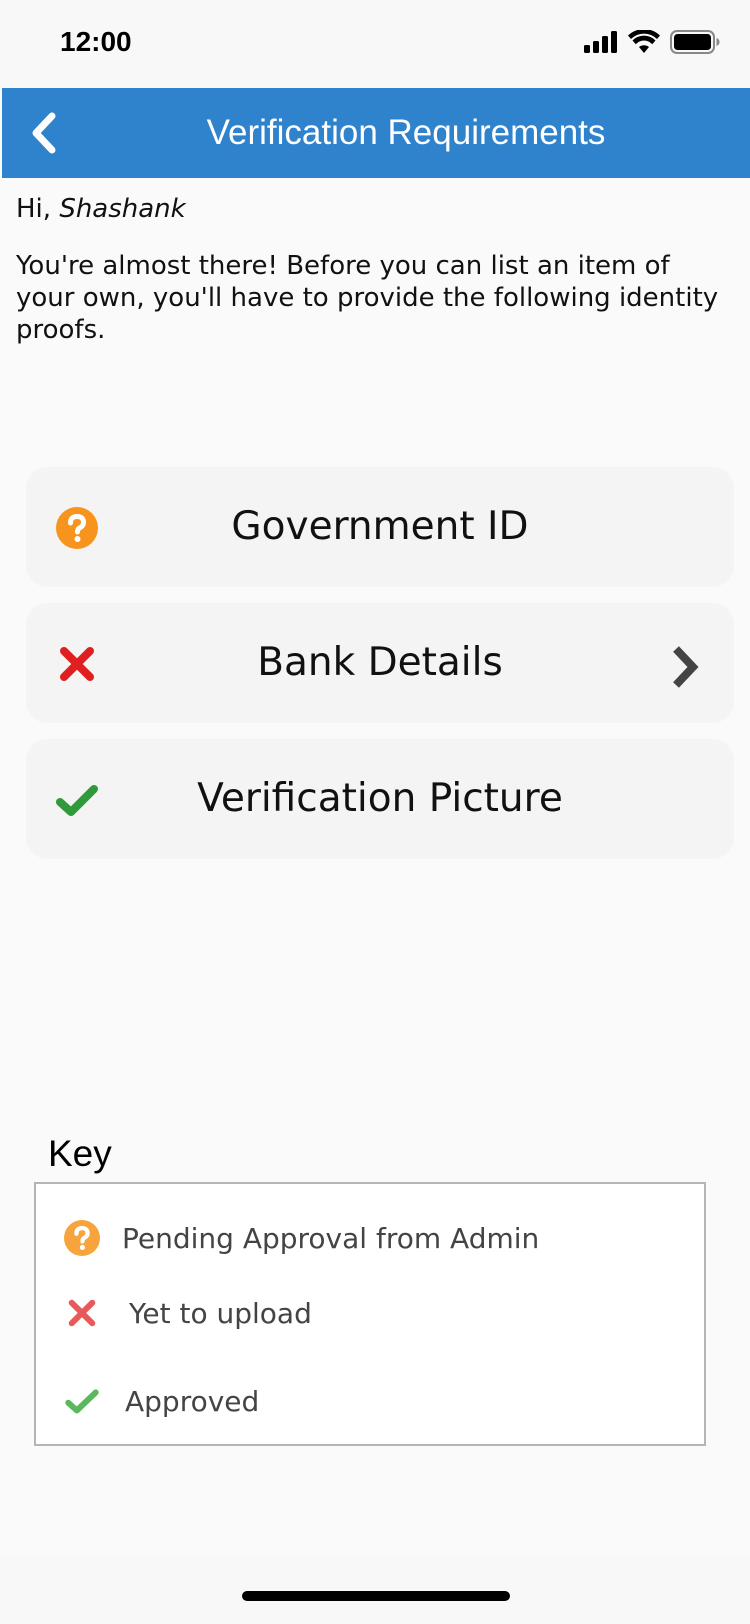  I want to click on greeting: Hi, Shashank, so click(101, 209).